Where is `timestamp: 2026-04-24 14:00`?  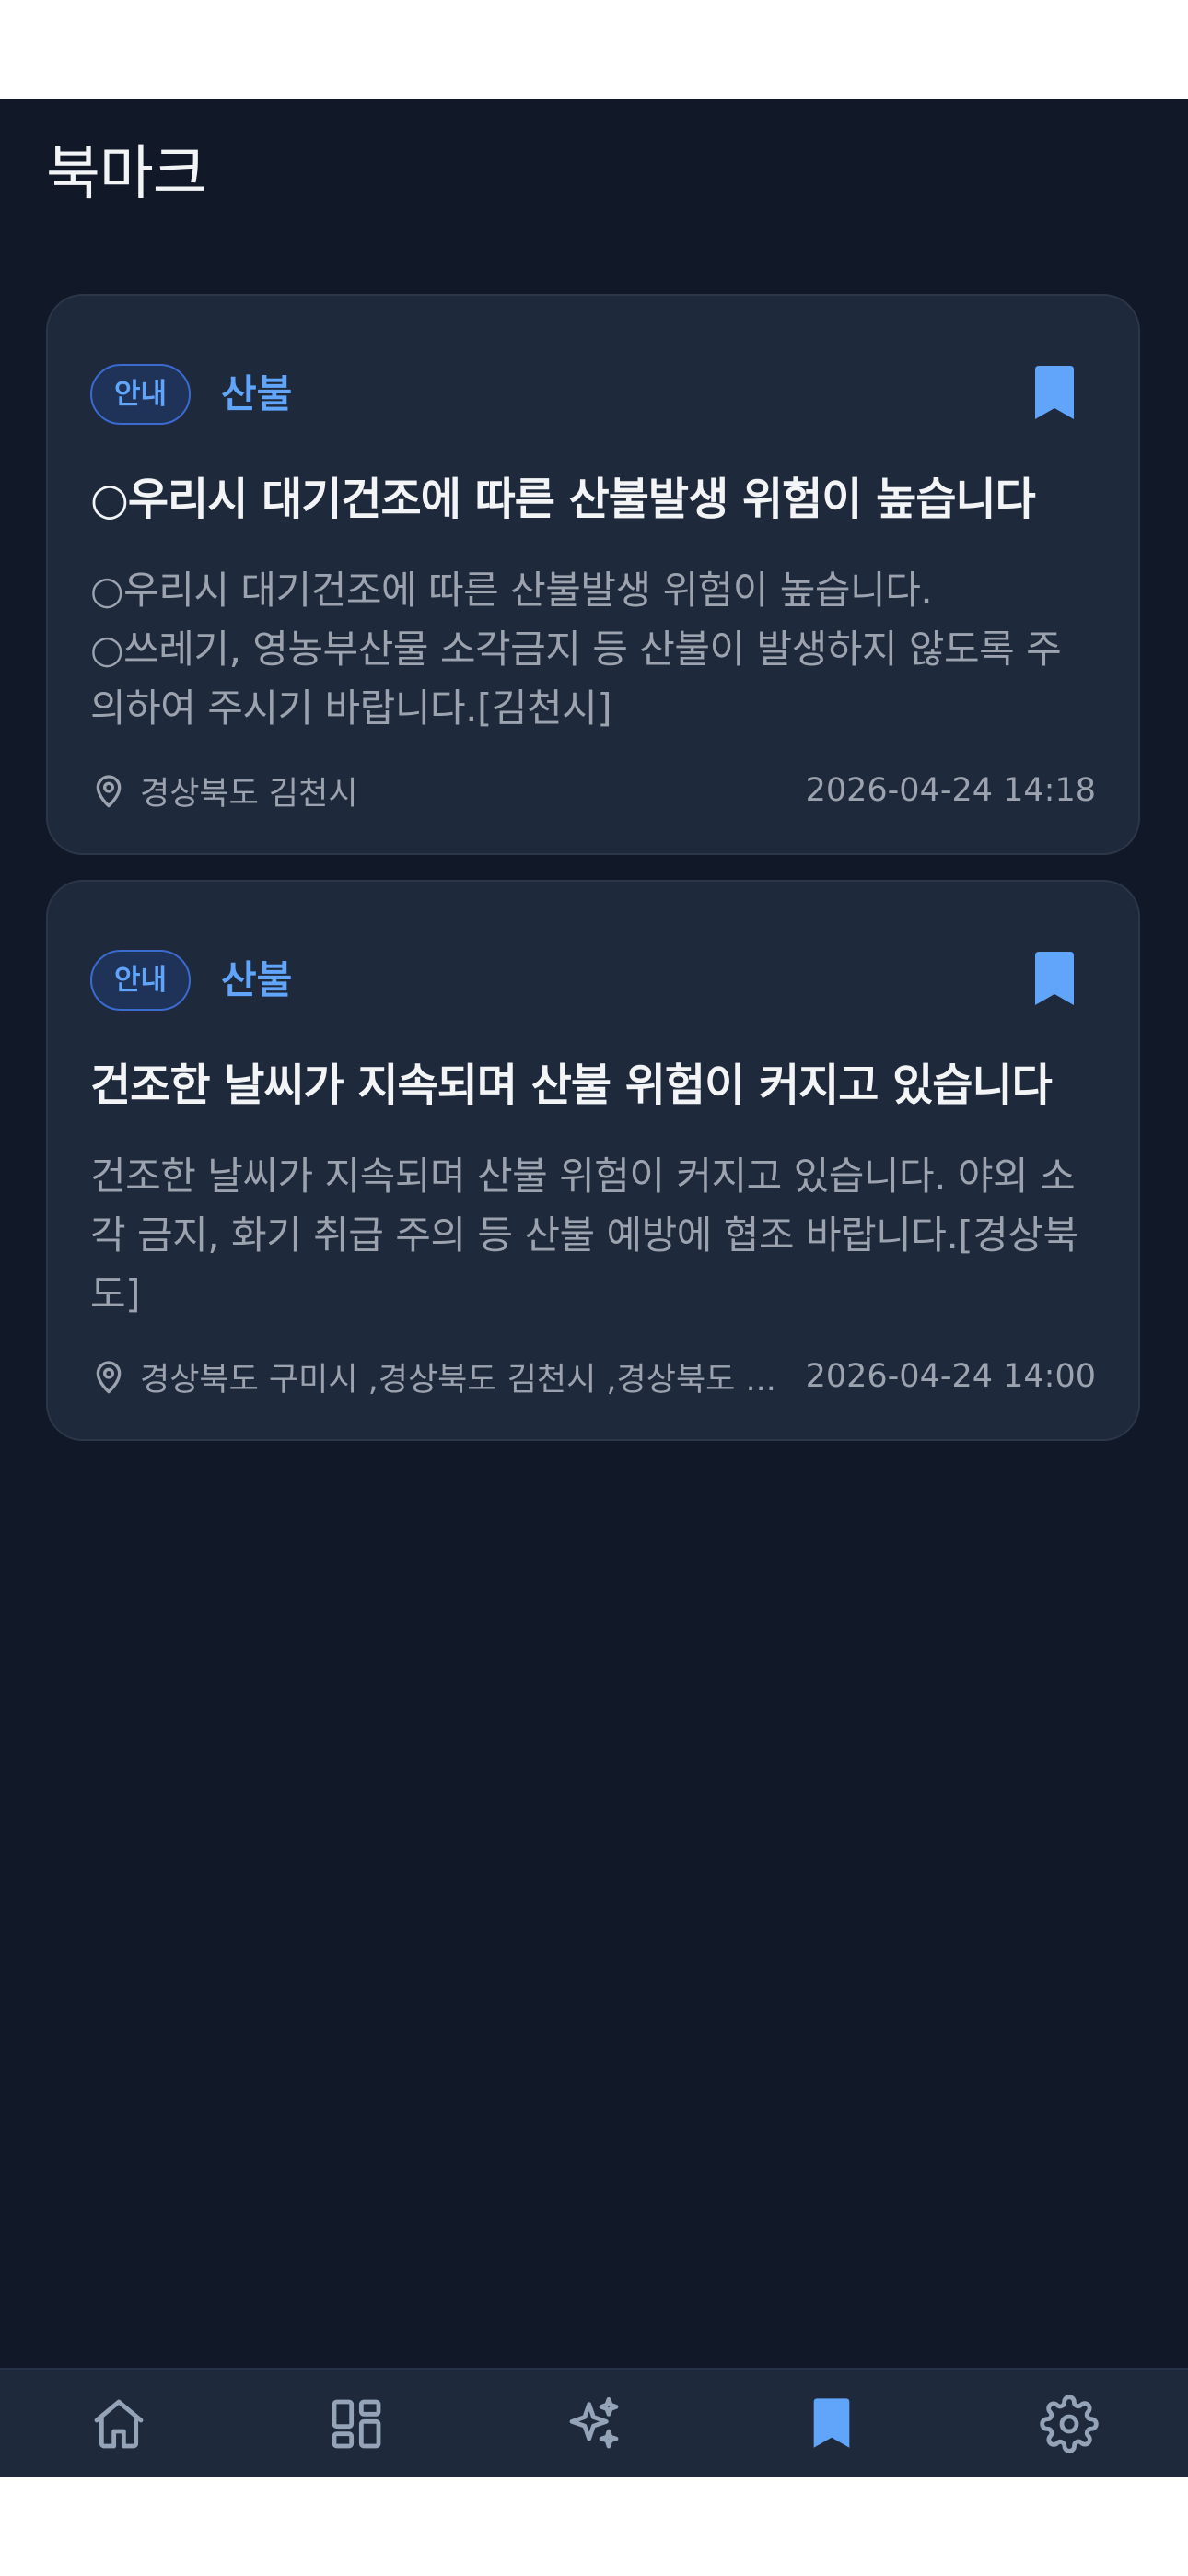 timestamp: 2026-04-24 14:00 is located at coordinates (951, 1376).